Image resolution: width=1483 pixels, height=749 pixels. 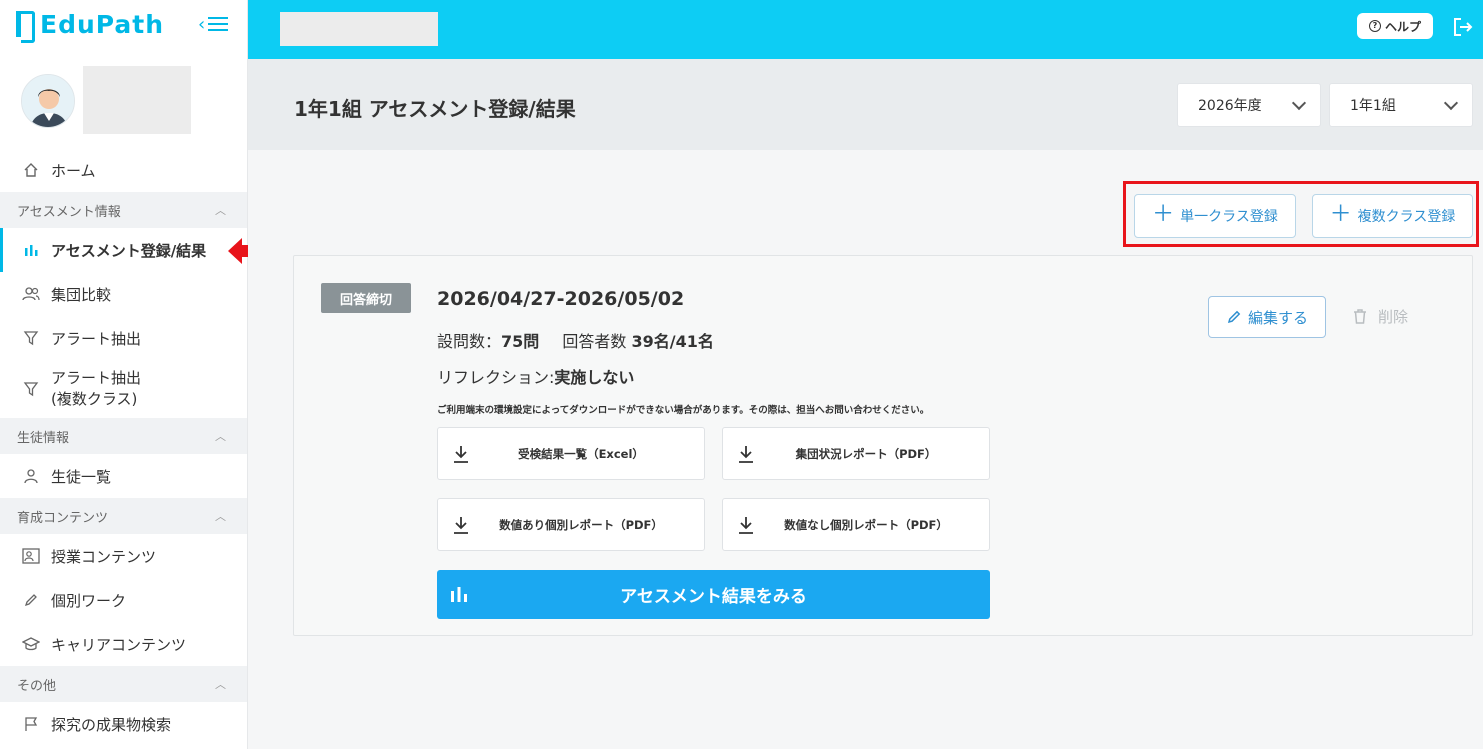 What do you see at coordinates (865, 104) in the screenshot?
I see `page-header: 1年1組 アセスメント登録/結果 2026年度 1年1組` at bounding box center [865, 104].